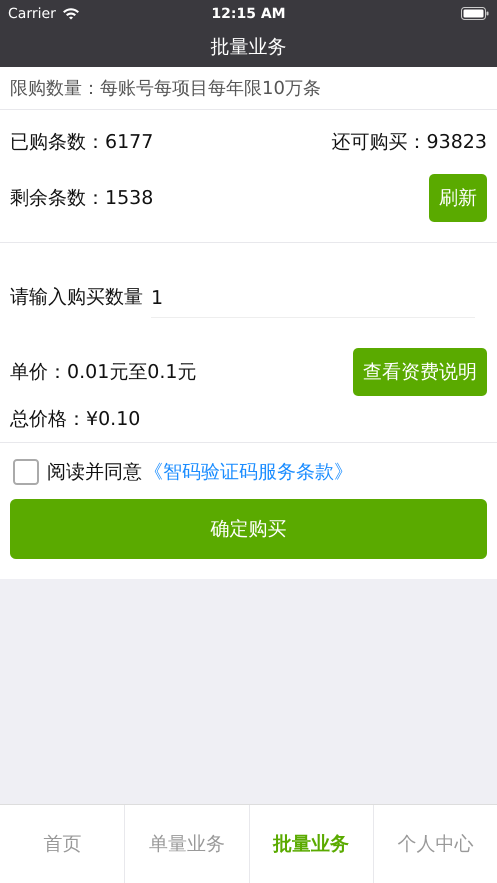 This screenshot has height=883, width=497. Describe the element at coordinates (76, 297) in the screenshot. I see `quantity-label: 请输入购买数量` at that location.